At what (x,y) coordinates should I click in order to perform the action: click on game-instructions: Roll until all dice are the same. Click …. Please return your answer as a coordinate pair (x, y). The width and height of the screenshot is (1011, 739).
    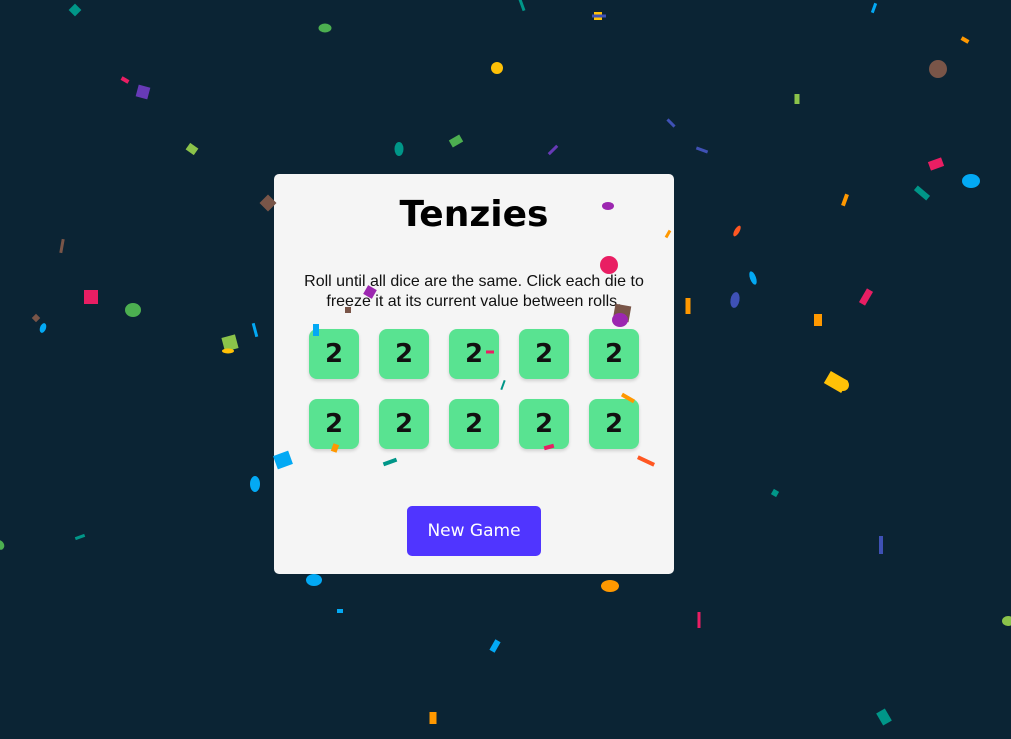
    Looking at the image, I should click on (474, 291).